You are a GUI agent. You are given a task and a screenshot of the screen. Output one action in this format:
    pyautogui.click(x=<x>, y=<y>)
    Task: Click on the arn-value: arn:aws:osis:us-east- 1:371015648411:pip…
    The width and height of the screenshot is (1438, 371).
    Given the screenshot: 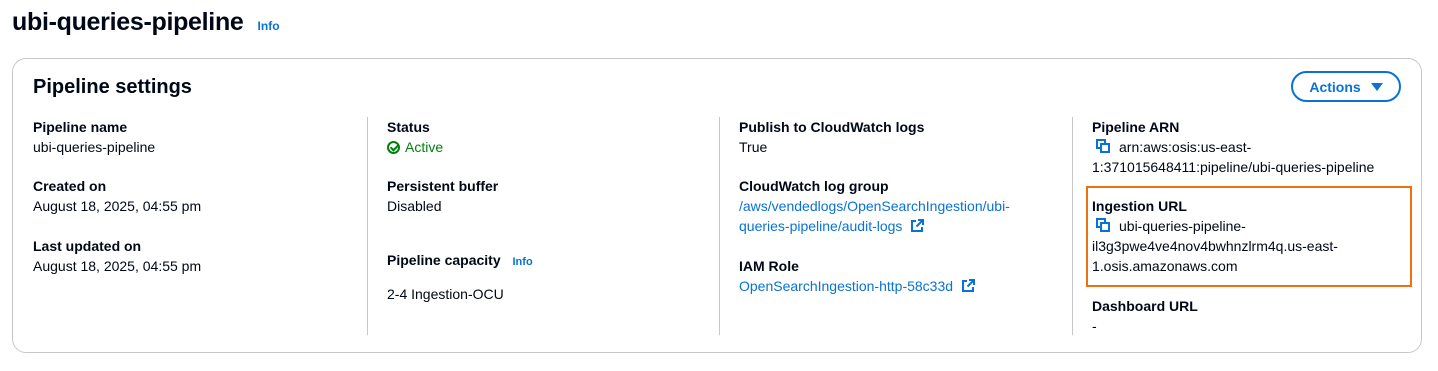 What is the action you would take?
    pyautogui.click(x=1252, y=157)
    